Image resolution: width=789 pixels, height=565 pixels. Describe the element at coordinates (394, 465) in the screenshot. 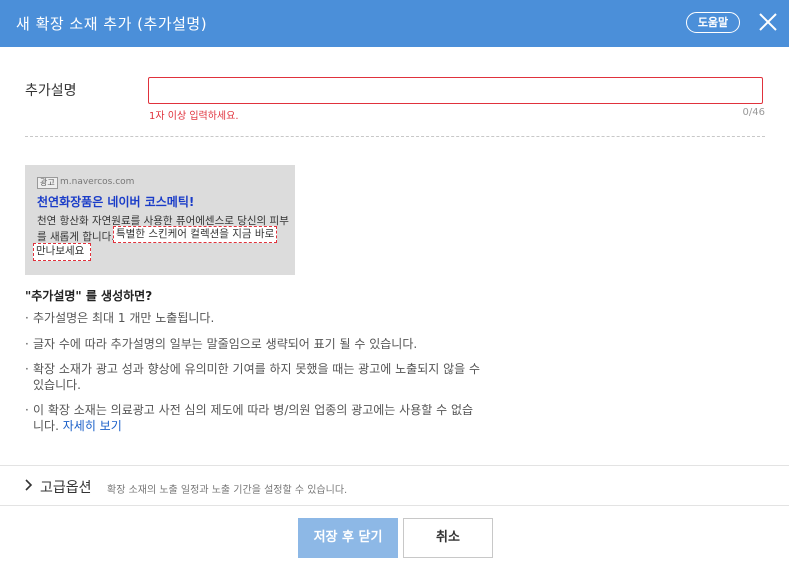

I see `section-divider` at that location.